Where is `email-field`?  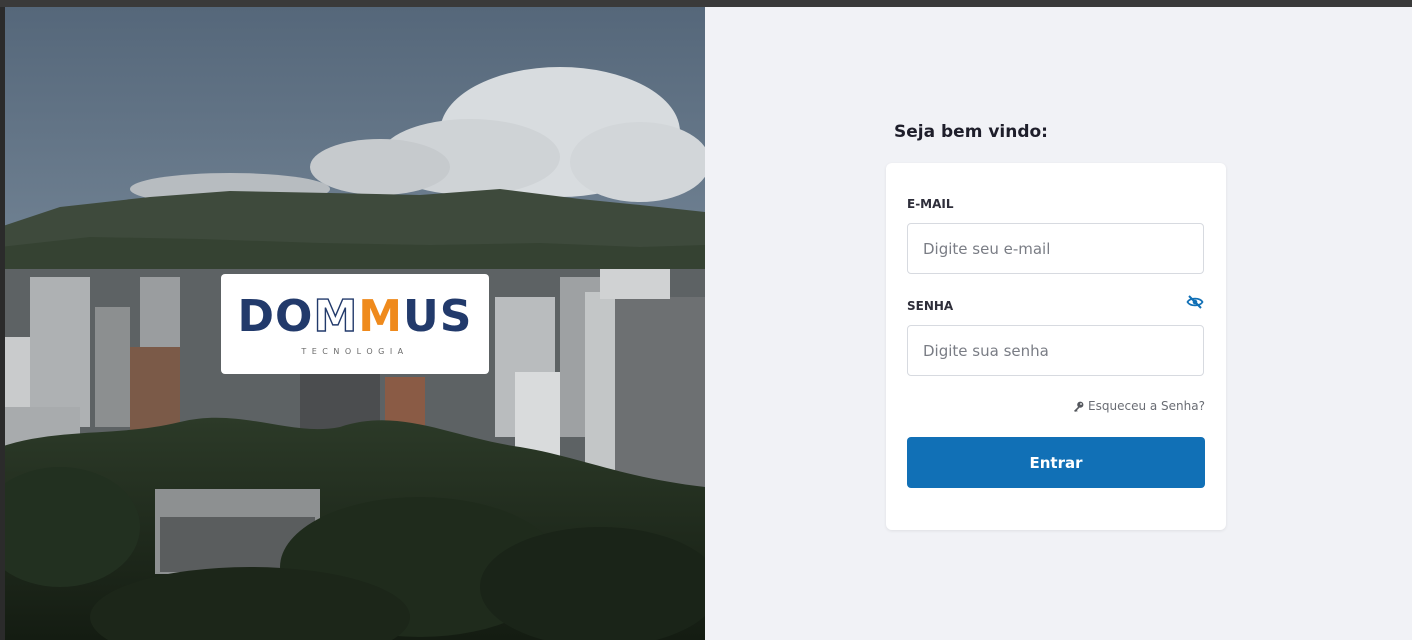 email-field is located at coordinates (1055, 248).